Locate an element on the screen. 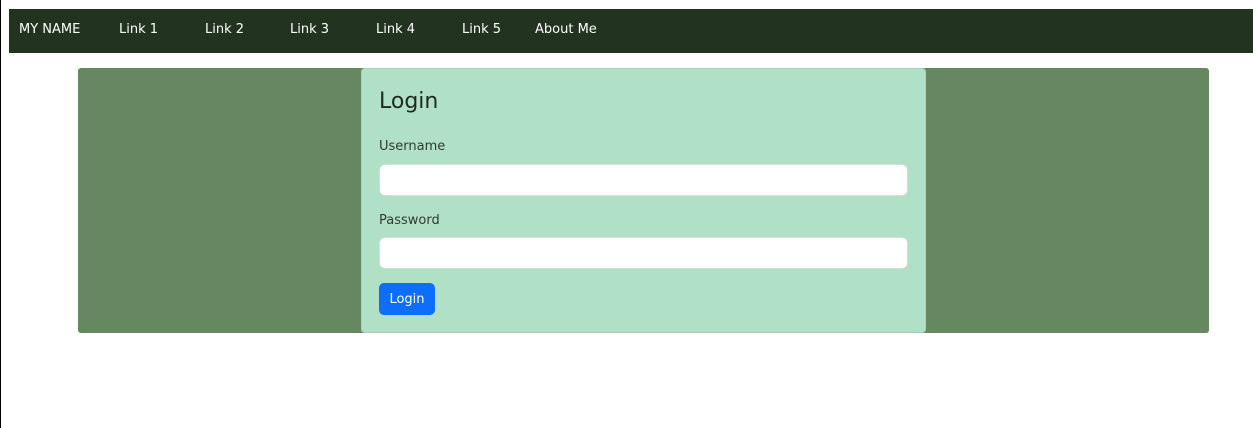 This screenshot has width=1253, height=428. nav-brand: MY NAME is located at coordinates (49, 29).